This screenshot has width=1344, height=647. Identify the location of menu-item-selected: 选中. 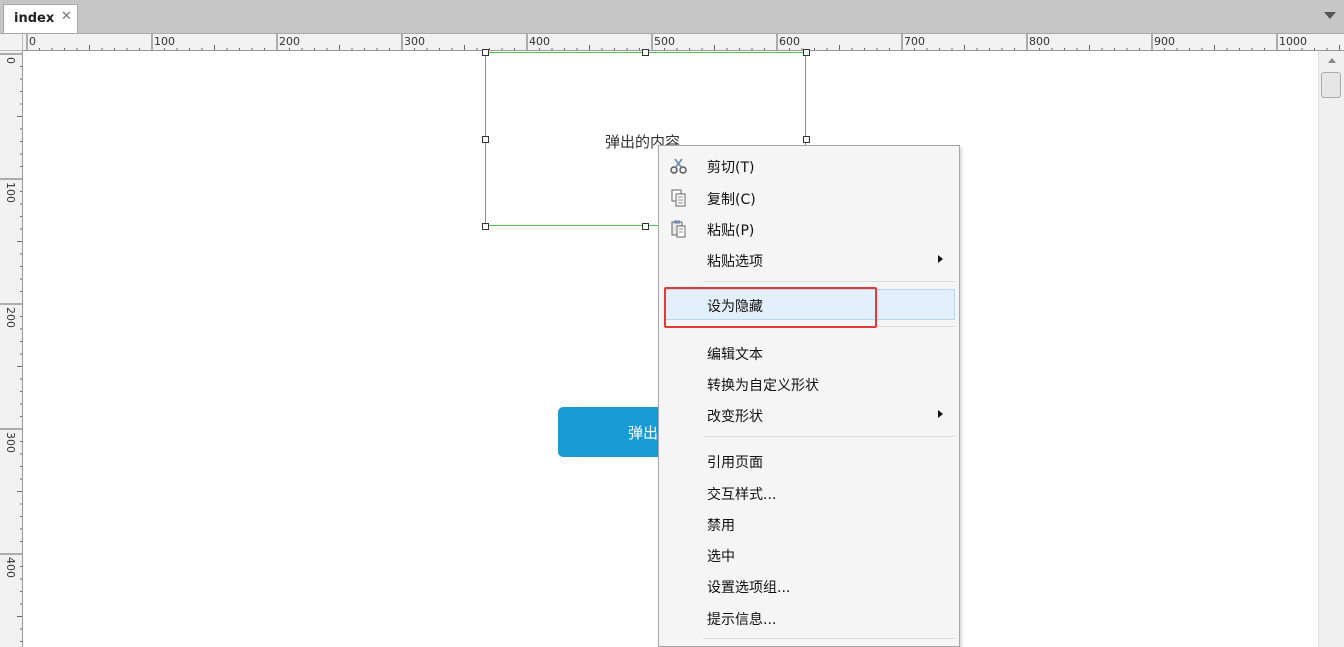
(809, 555).